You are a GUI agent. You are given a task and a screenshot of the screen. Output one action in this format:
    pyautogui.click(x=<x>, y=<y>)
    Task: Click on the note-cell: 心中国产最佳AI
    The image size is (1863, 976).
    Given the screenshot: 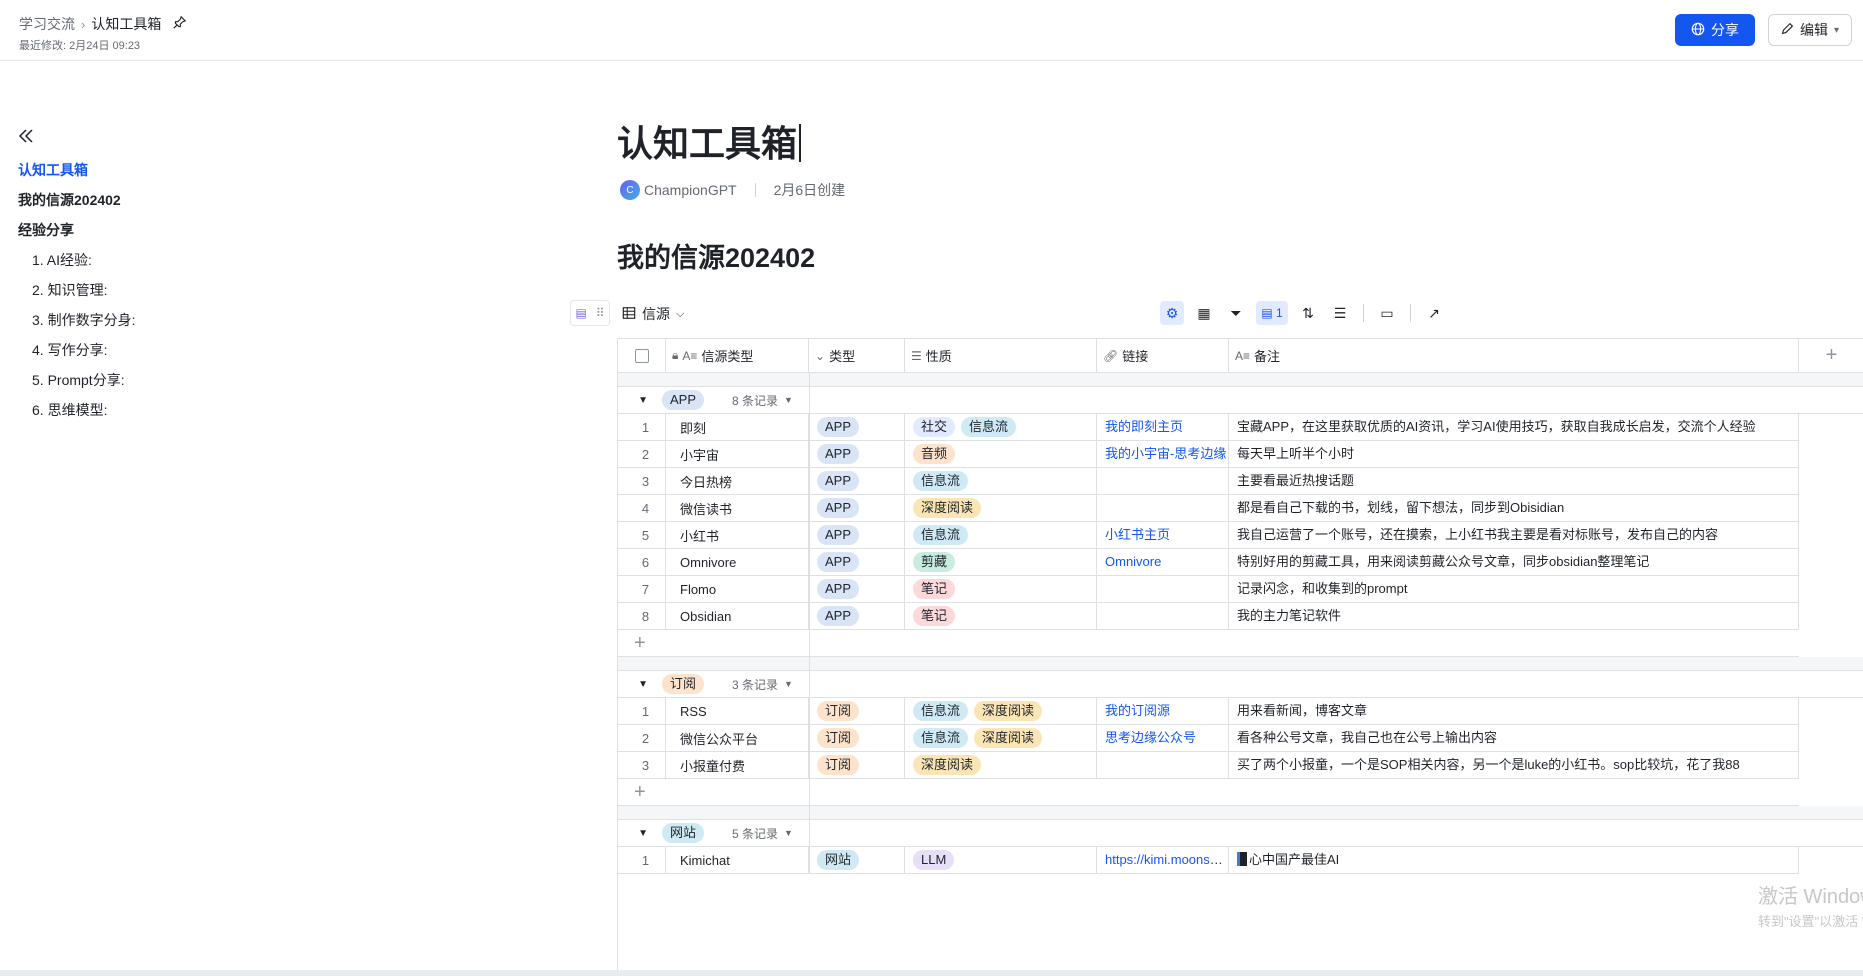 What is the action you would take?
    pyautogui.click(x=1514, y=860)
    